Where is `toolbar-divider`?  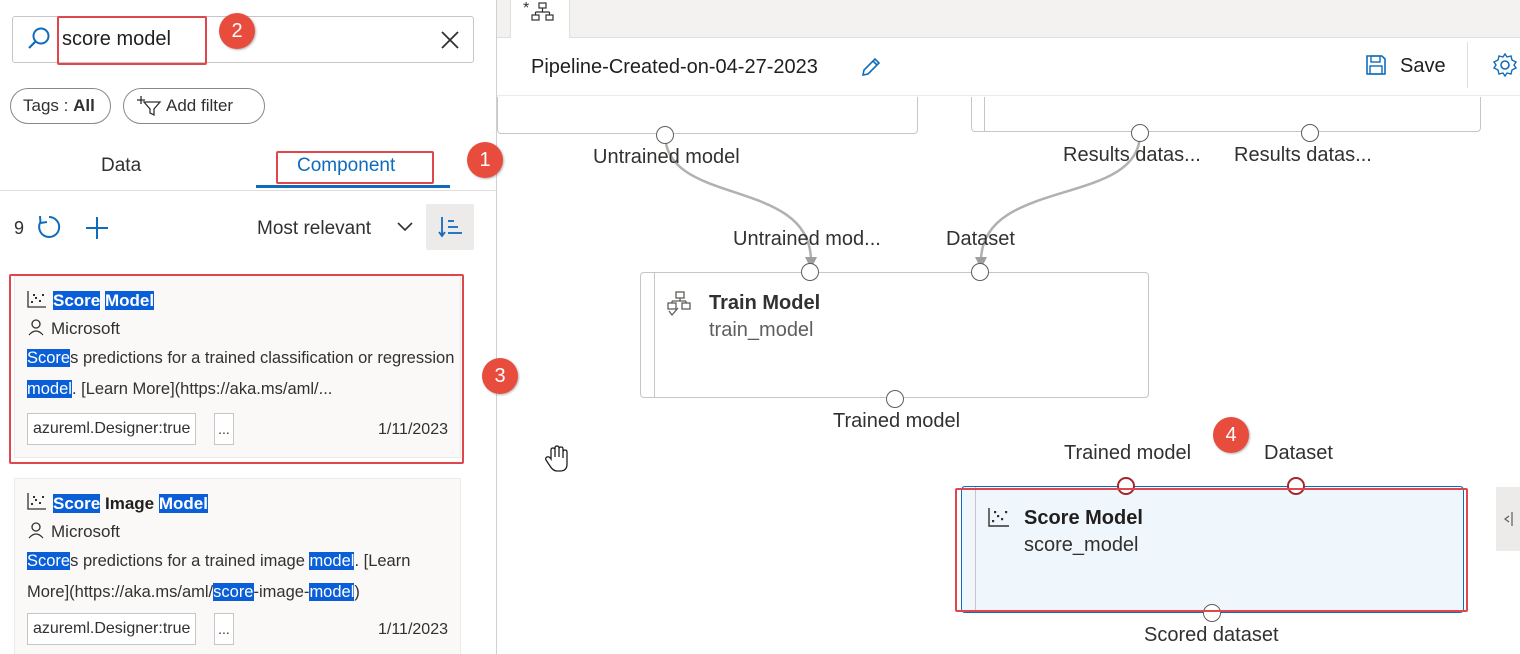
toolbar-divider is located at coordinates (1467, 65).